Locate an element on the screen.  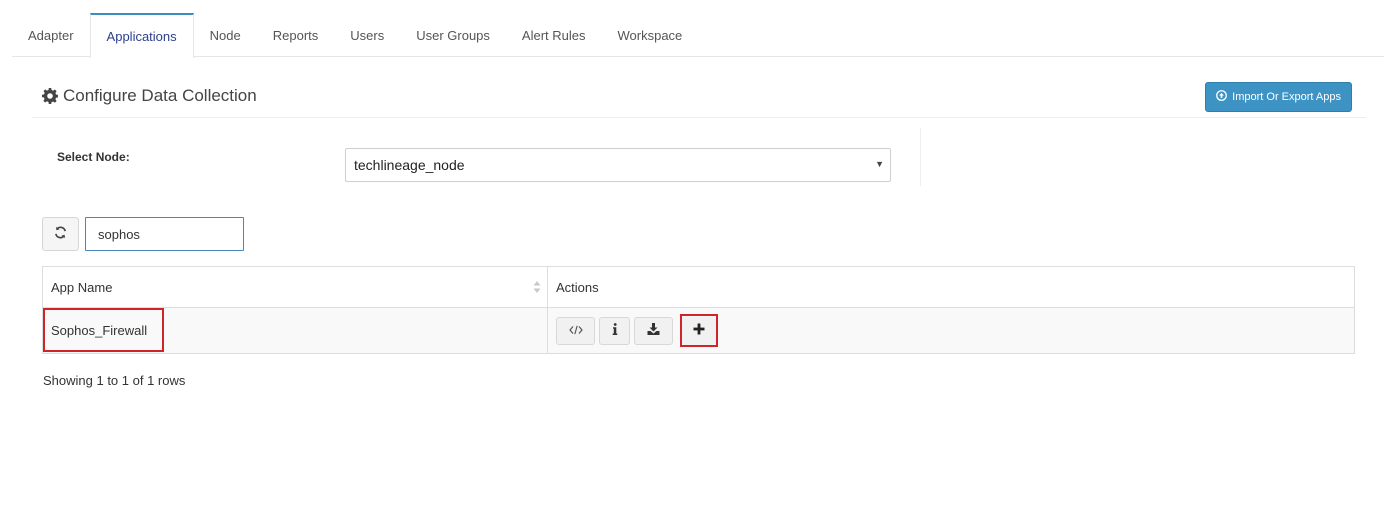
highlight-box is located at coordinates (103, 330).